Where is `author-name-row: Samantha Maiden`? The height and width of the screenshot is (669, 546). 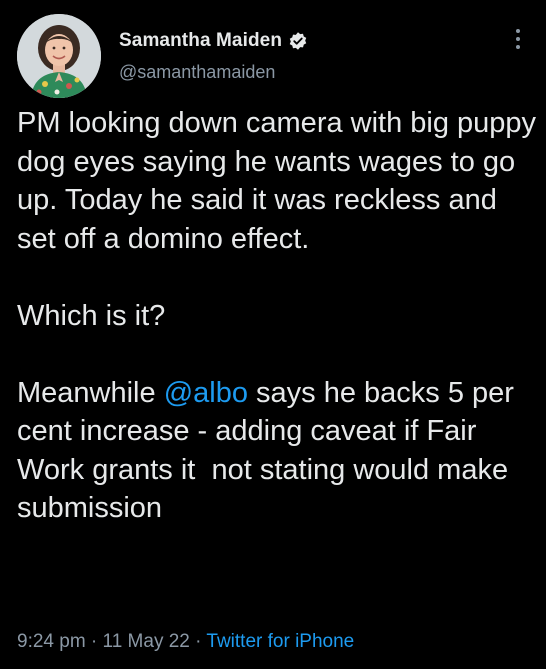 author-name-row: Samantha Maiden is located at coordinates (213, 41).